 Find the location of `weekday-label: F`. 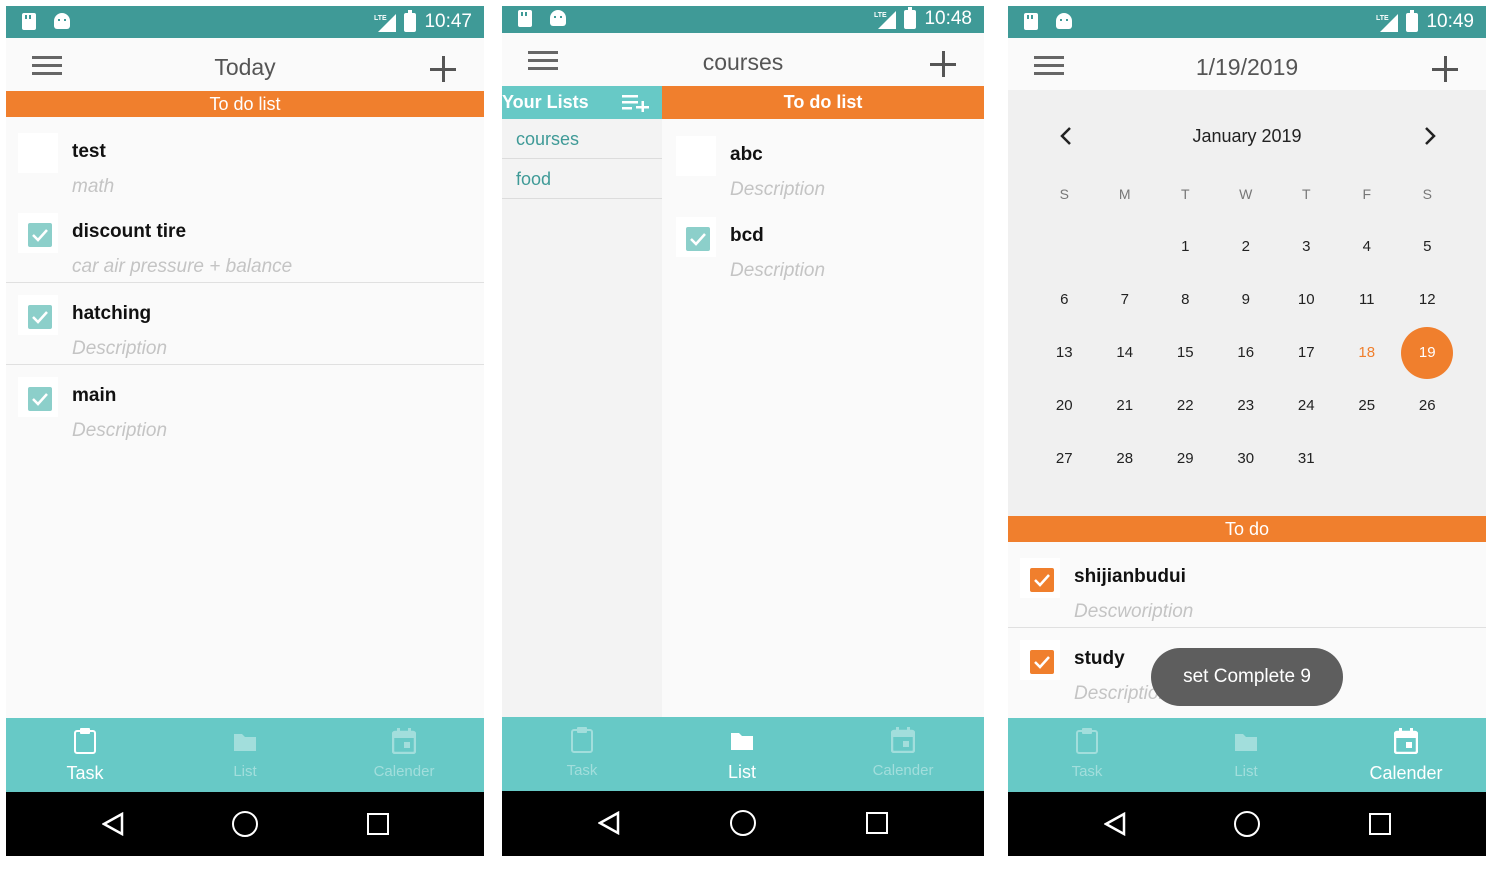

weekday-label: F is located at coordinates (1367, 194).